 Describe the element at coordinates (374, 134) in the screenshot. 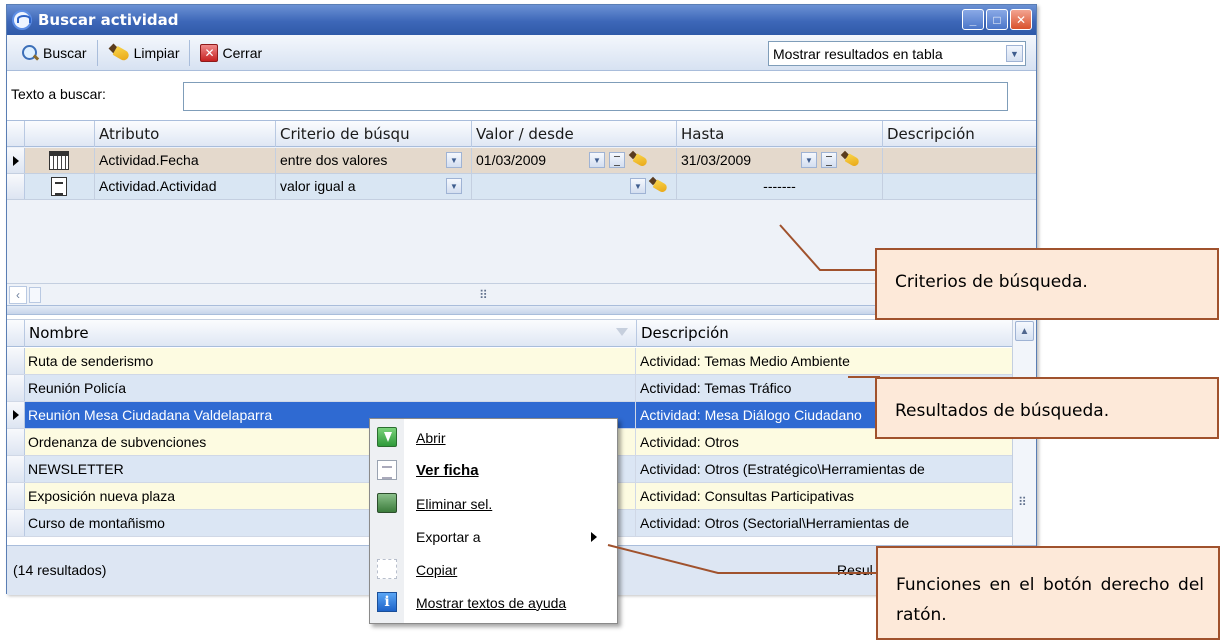

I see `header-criterio: Criterio de búsqu` at that location.